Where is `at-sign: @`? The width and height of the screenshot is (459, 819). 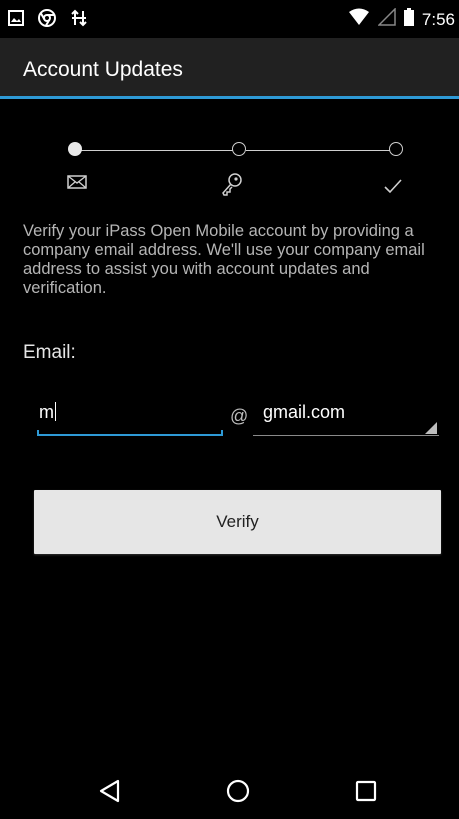
at-sign: @ is located at coordinates (239, 416).